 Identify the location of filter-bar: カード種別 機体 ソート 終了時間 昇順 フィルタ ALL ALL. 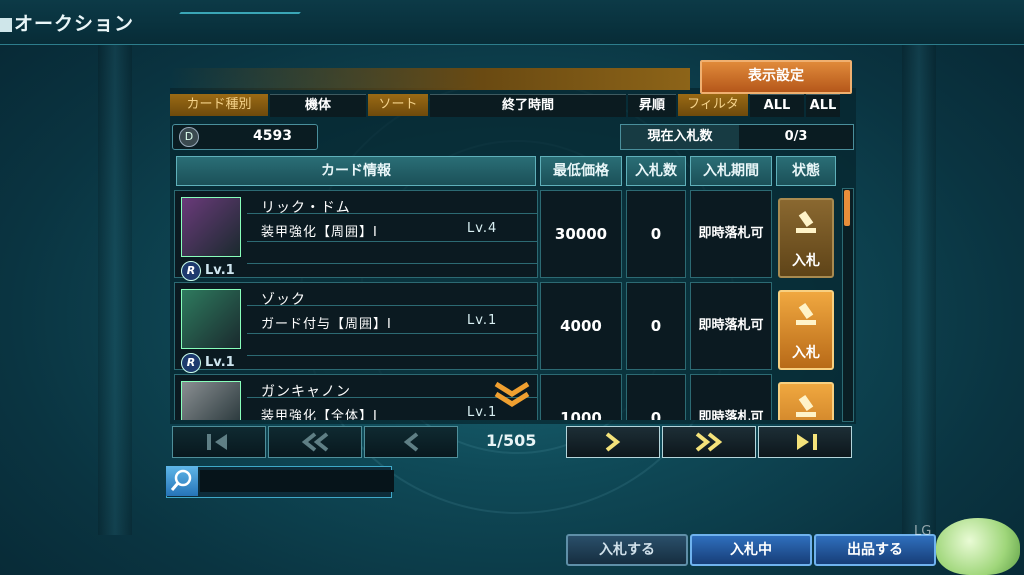
(513, 105).